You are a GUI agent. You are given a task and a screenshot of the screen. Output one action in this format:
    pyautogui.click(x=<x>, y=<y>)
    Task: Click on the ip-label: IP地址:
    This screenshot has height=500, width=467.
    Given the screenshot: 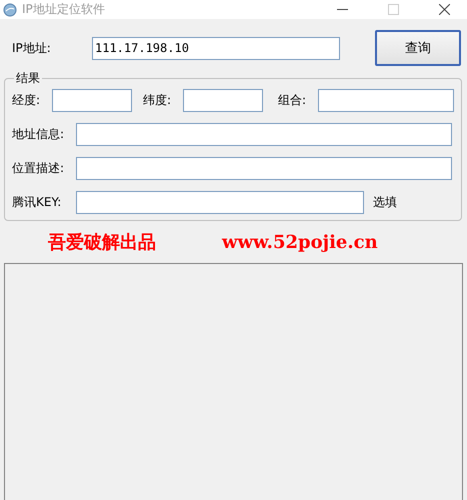 What is the action you would take?
    pyautogui.click(x=31, y=48)
    